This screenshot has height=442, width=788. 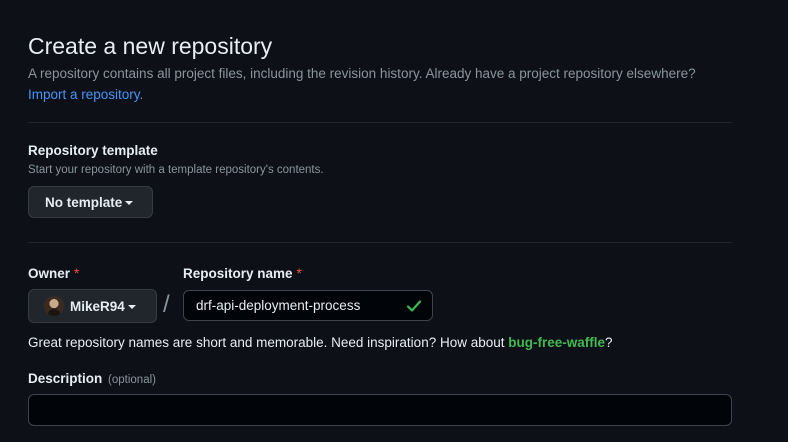 What do you see at coordinates (93, 150) in the screenshot?
I see `template-label: Repository template` at bounding box center [93, 150].